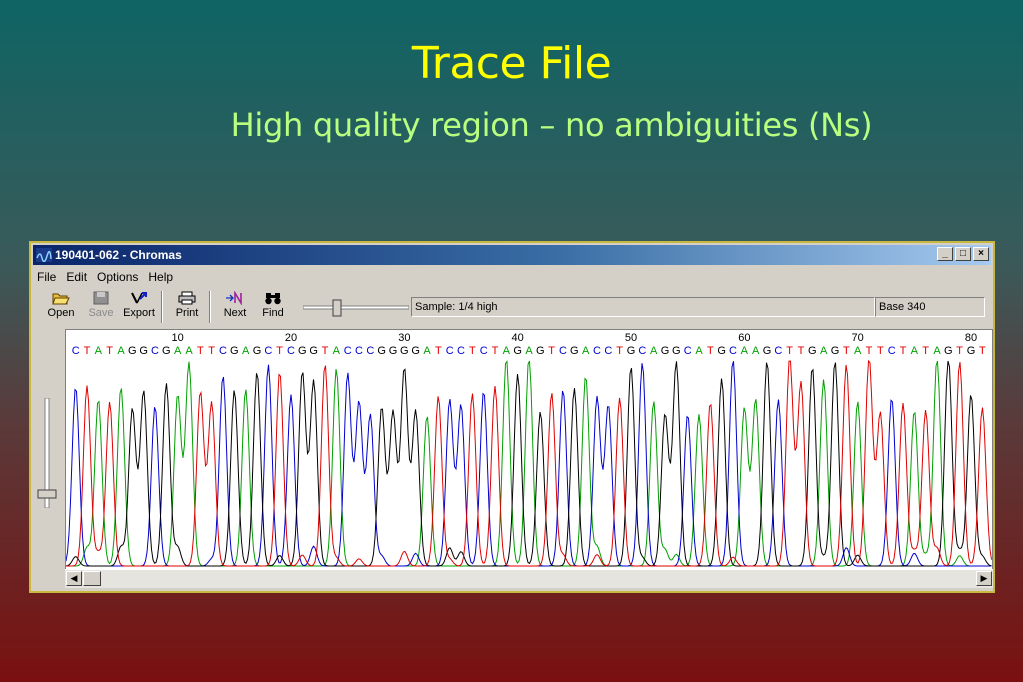  I want to click on export-icon, so click(139, 298).